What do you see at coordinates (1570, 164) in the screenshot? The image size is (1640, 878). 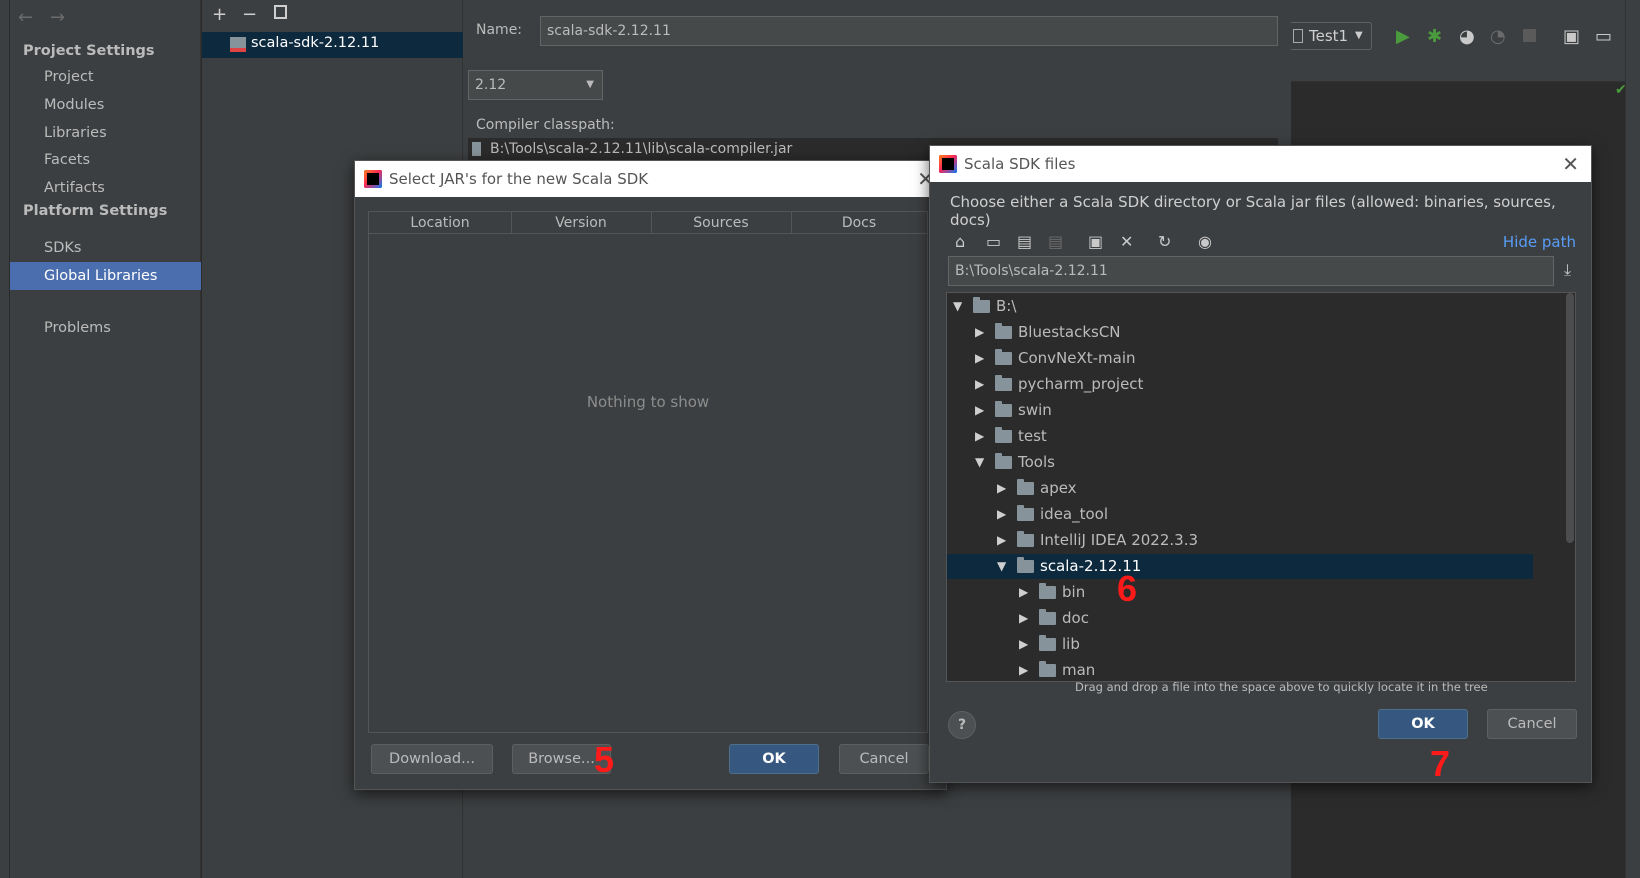 I see `close-icon: ✕` at bounding box center [1570, 164].